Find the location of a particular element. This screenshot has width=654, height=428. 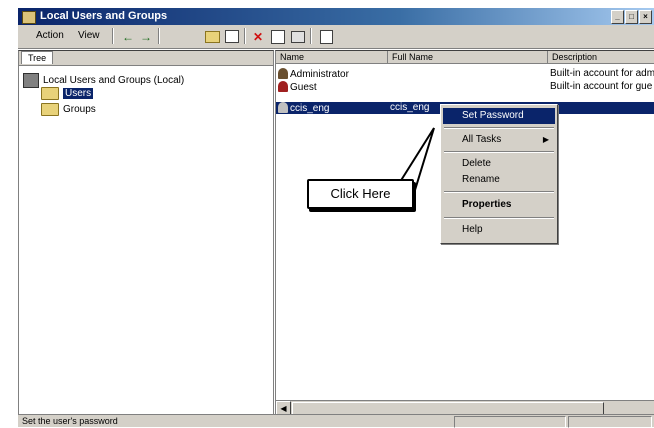

menu-item-rename: Rename is located at coordinates (499, 180).